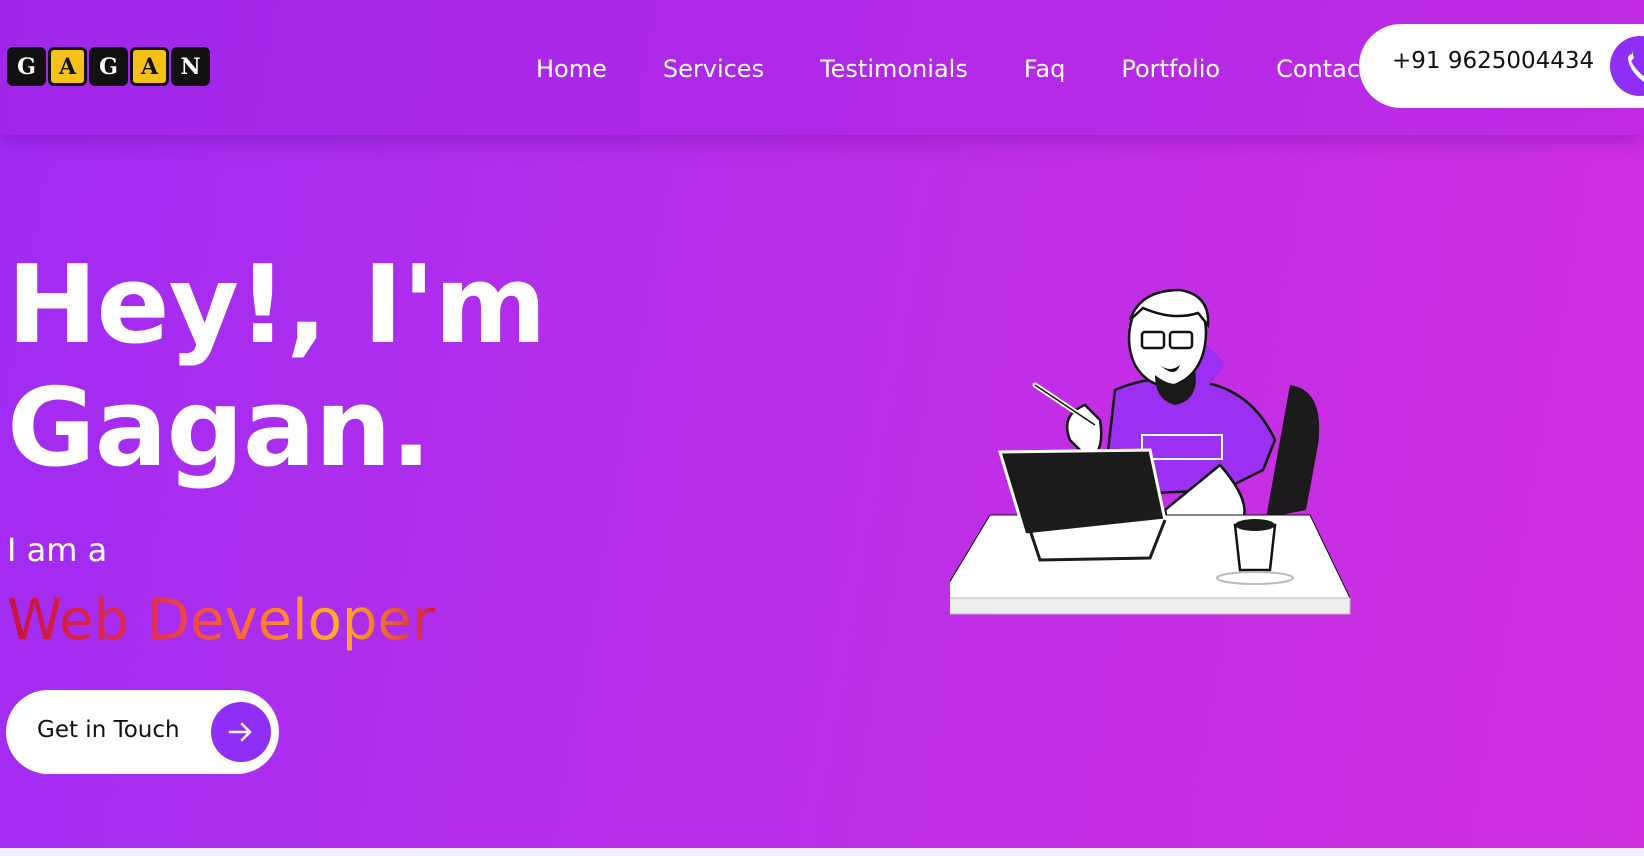  Describe the element at coordinates (1493, 61) in the screenshot. I see `phone-number: +91 9625004434` at that location.